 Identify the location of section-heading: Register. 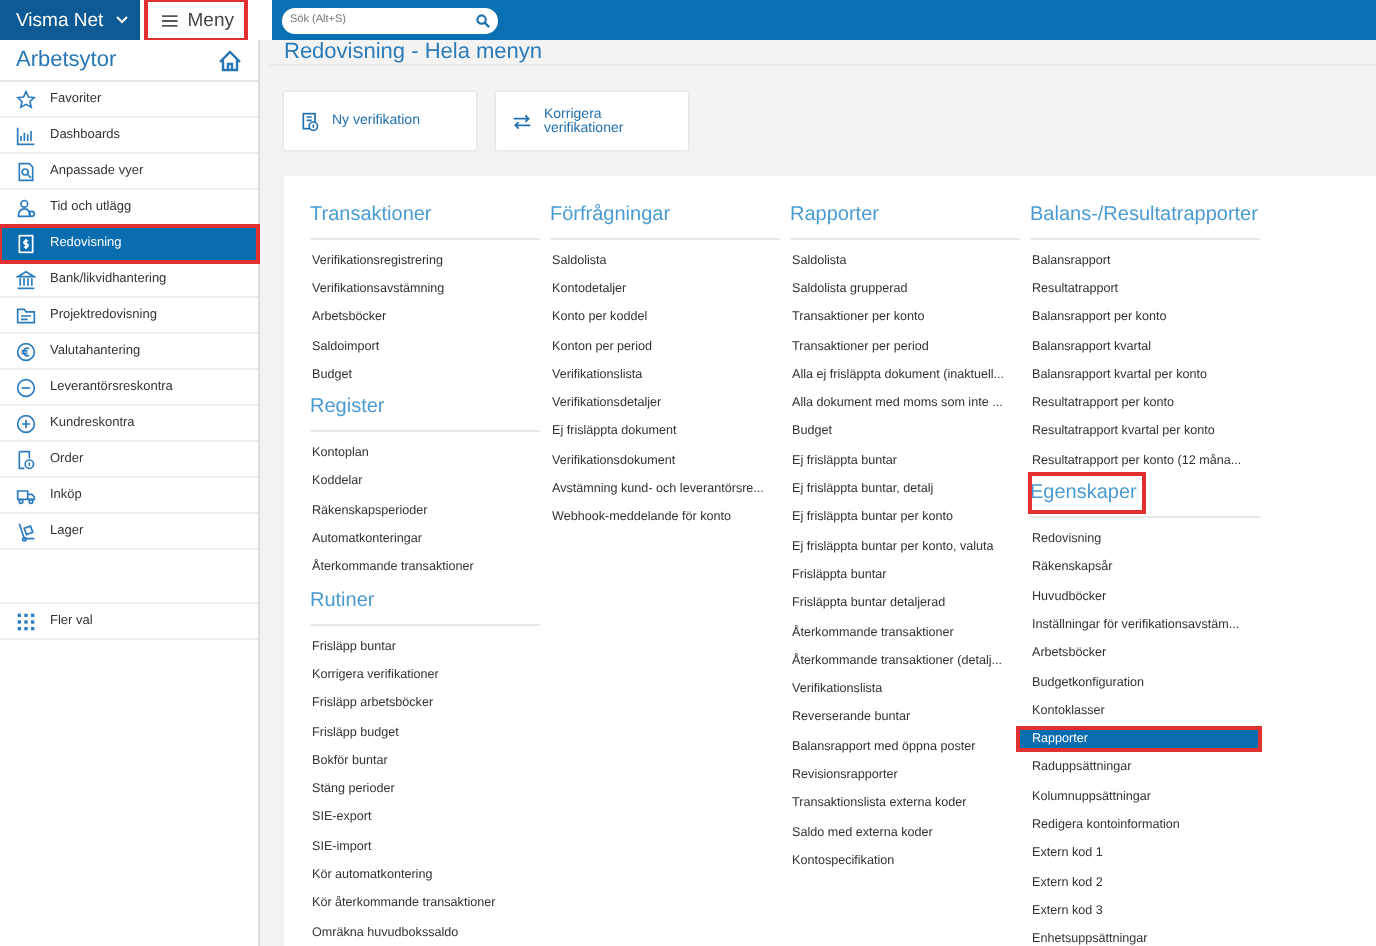
(348, 408).